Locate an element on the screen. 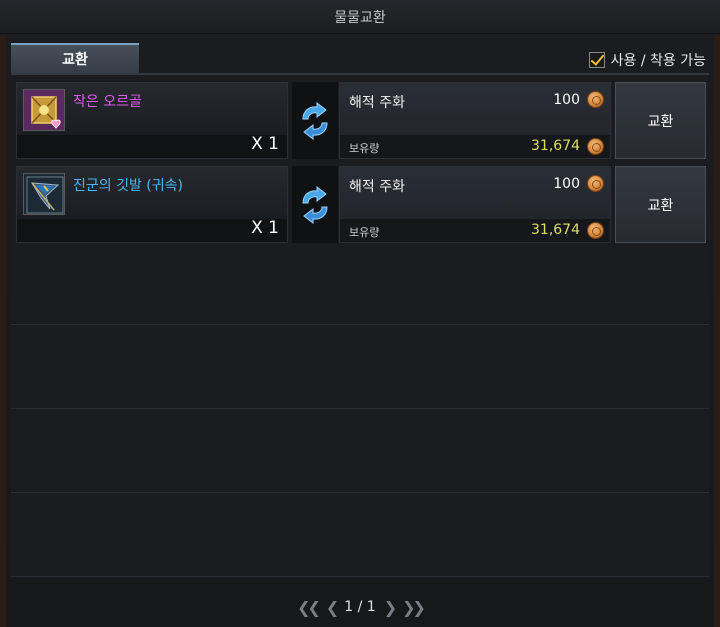 This screenshot has height=627, width=720. pagination: ❮❮ ❮ 1 / 1 ❯ ❯❯ is located at coordinates (360, 607).